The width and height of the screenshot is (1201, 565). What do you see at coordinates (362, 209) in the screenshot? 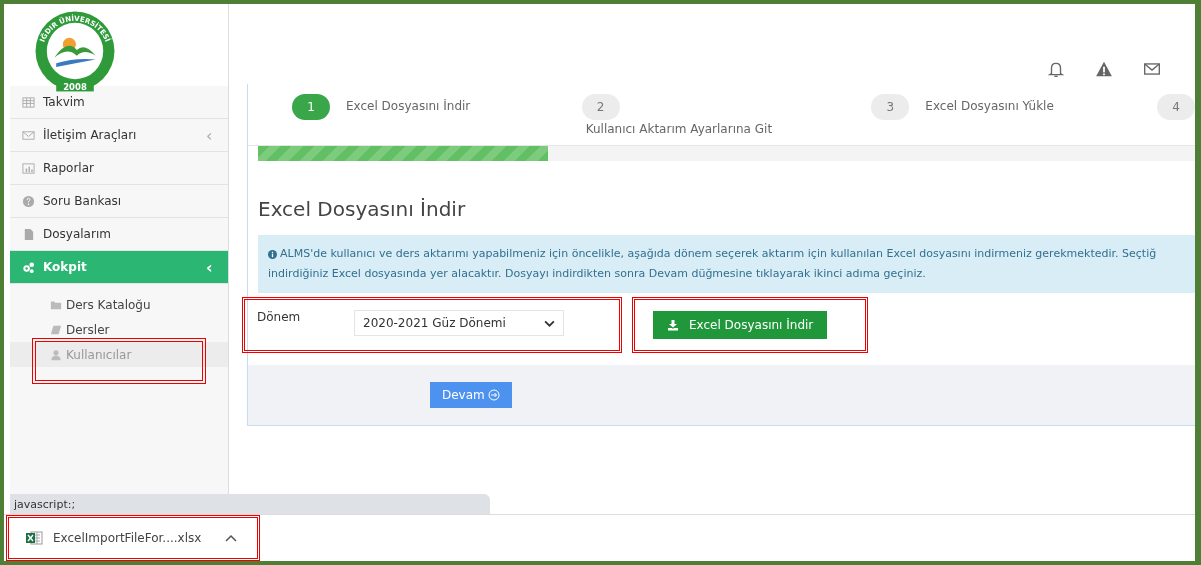
I see `section-title: Excel Dosyasını İndir` at bounding box center [362, 209].